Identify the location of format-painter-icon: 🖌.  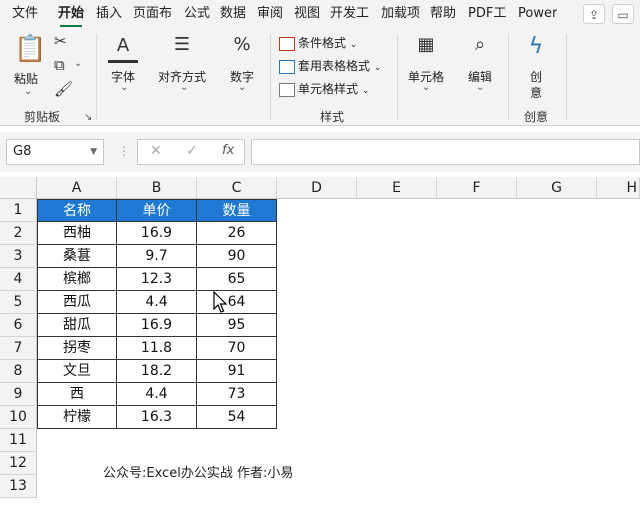
(63, 89).